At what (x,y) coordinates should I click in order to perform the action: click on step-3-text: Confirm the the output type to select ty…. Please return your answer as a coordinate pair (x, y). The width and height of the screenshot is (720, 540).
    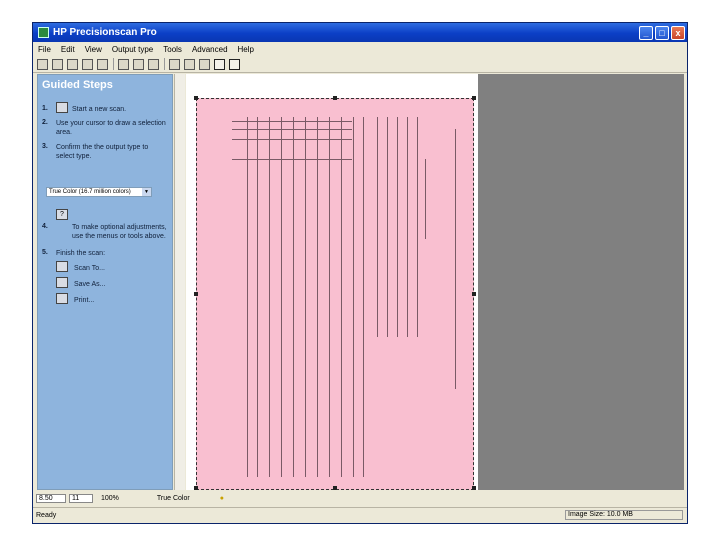
    Looking at the image, I should click on (102, 152).